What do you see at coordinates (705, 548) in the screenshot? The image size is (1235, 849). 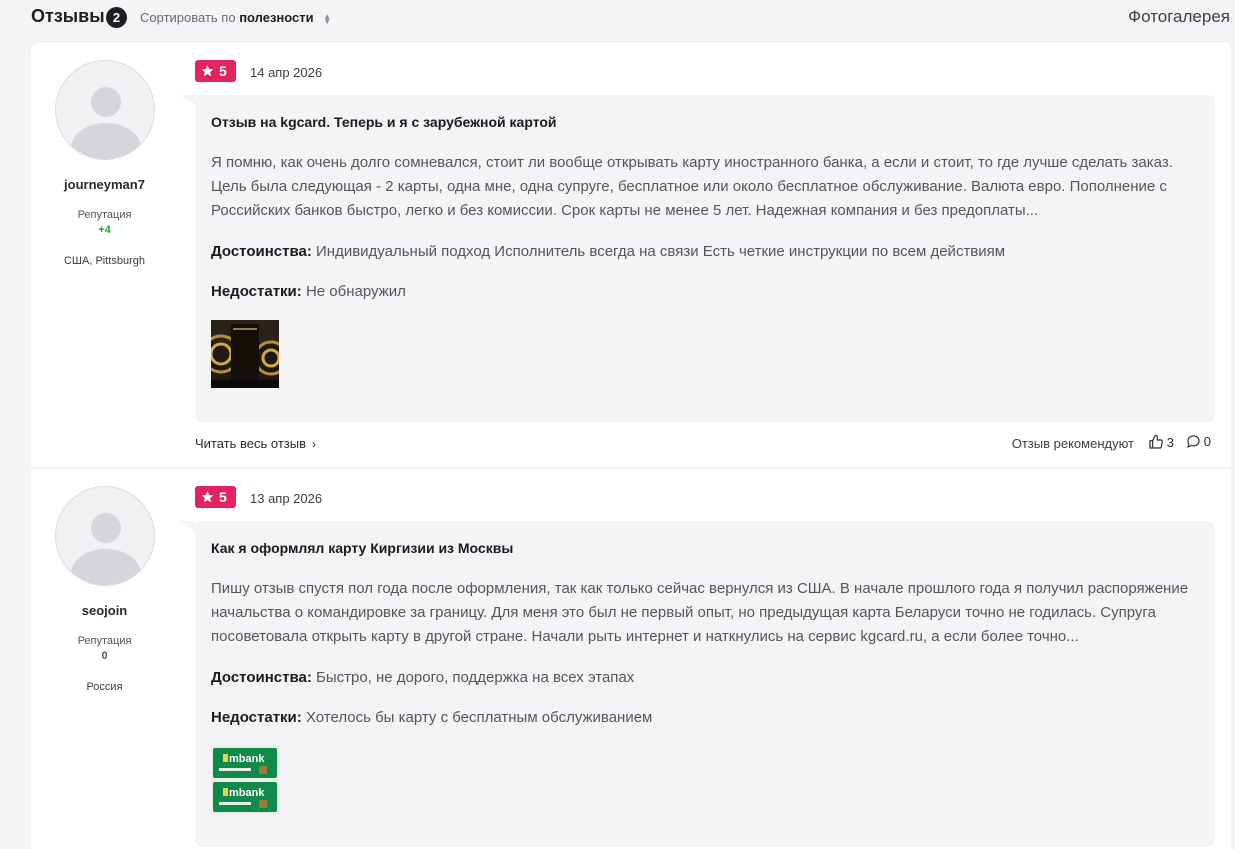 I see `review-title: Как я оформлял карту Киргизии из Москвы` at bounding box center [705, 548].